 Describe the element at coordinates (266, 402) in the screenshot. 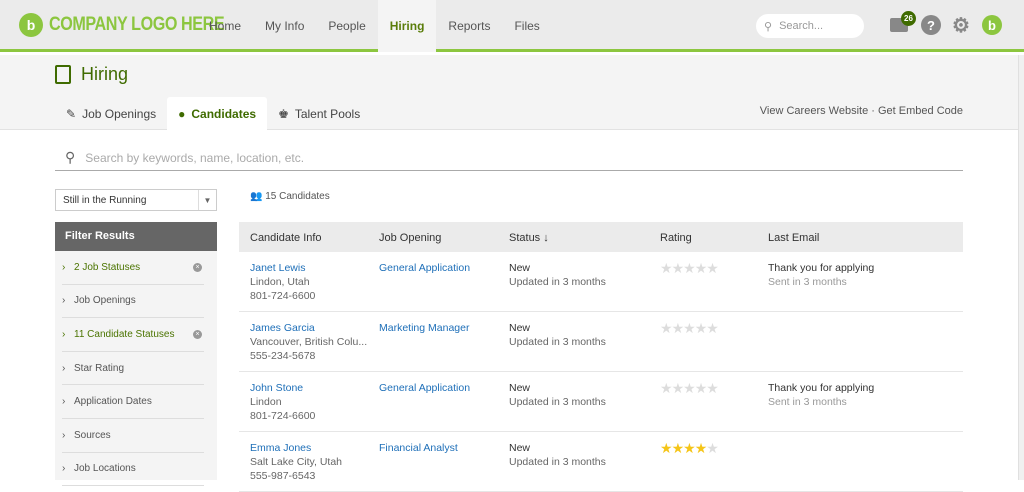

I see `candidate-location: Lindon` at that location.